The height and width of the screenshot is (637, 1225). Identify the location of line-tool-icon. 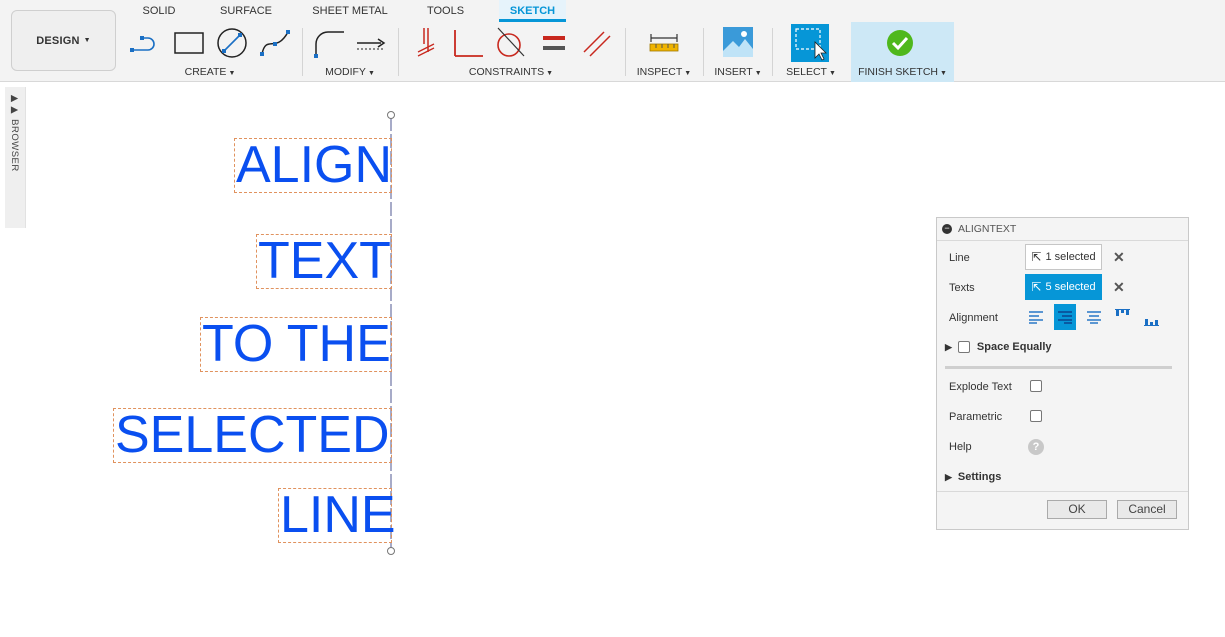
(145, 43).